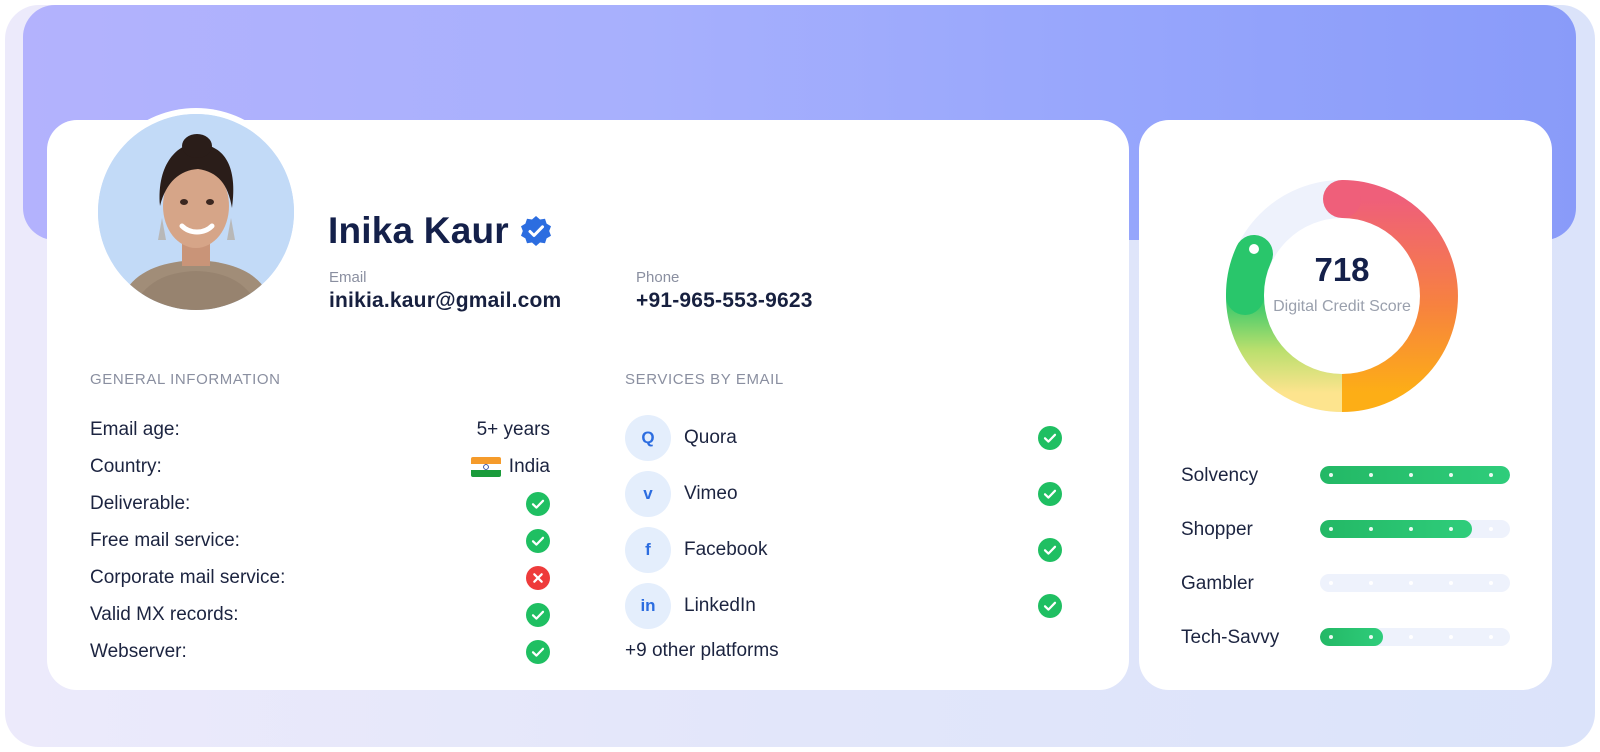 This screenshot has height=752, width=1600. Describe the element at coordinates (711, 493) in the screenshot. I see `service-name: Vimeo` at that location.